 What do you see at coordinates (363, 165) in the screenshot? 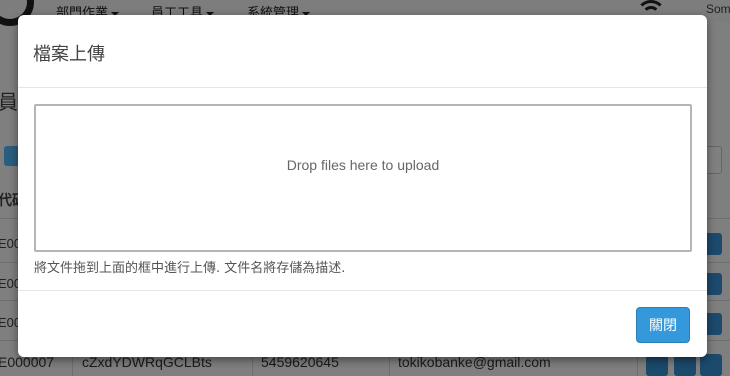
I see `dropzone-message: Drop files here to upload` at bounding box center [363, 165].